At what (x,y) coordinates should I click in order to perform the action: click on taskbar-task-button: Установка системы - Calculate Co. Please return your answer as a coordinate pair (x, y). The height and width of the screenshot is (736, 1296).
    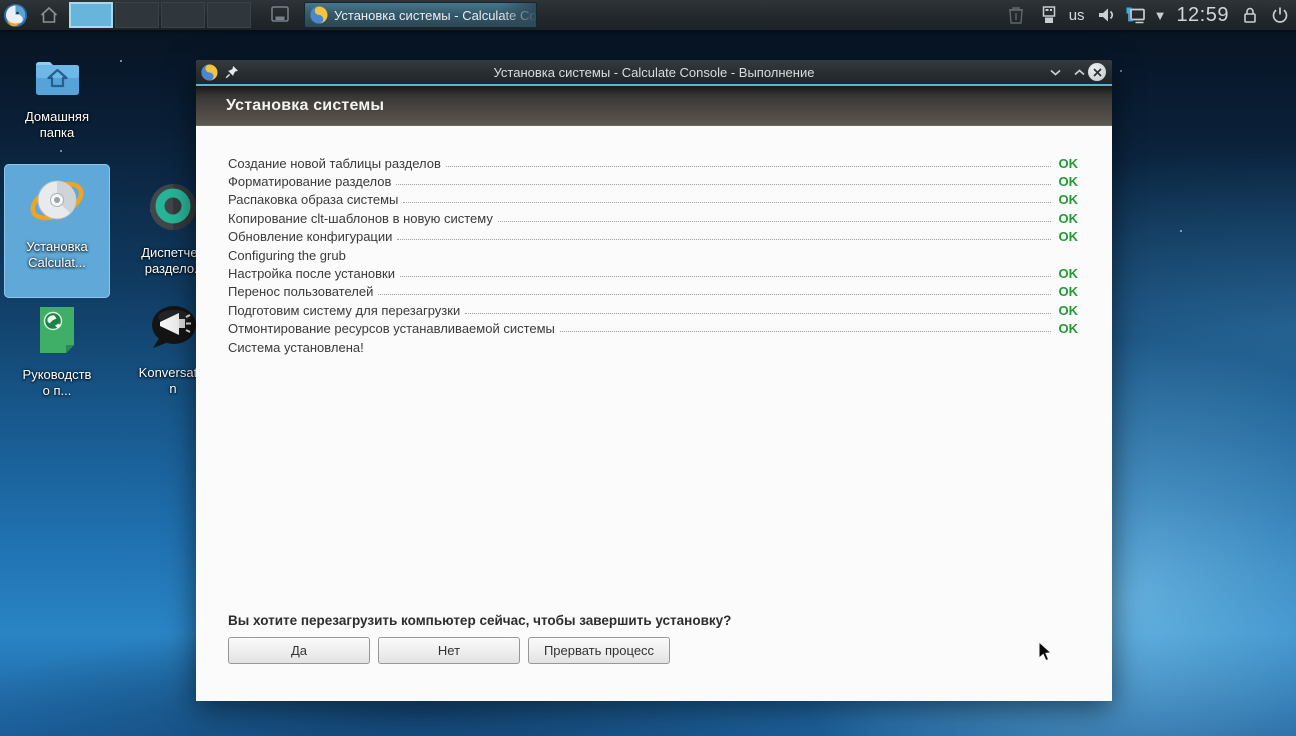
    Looking at the image, I should click on (420, 15).